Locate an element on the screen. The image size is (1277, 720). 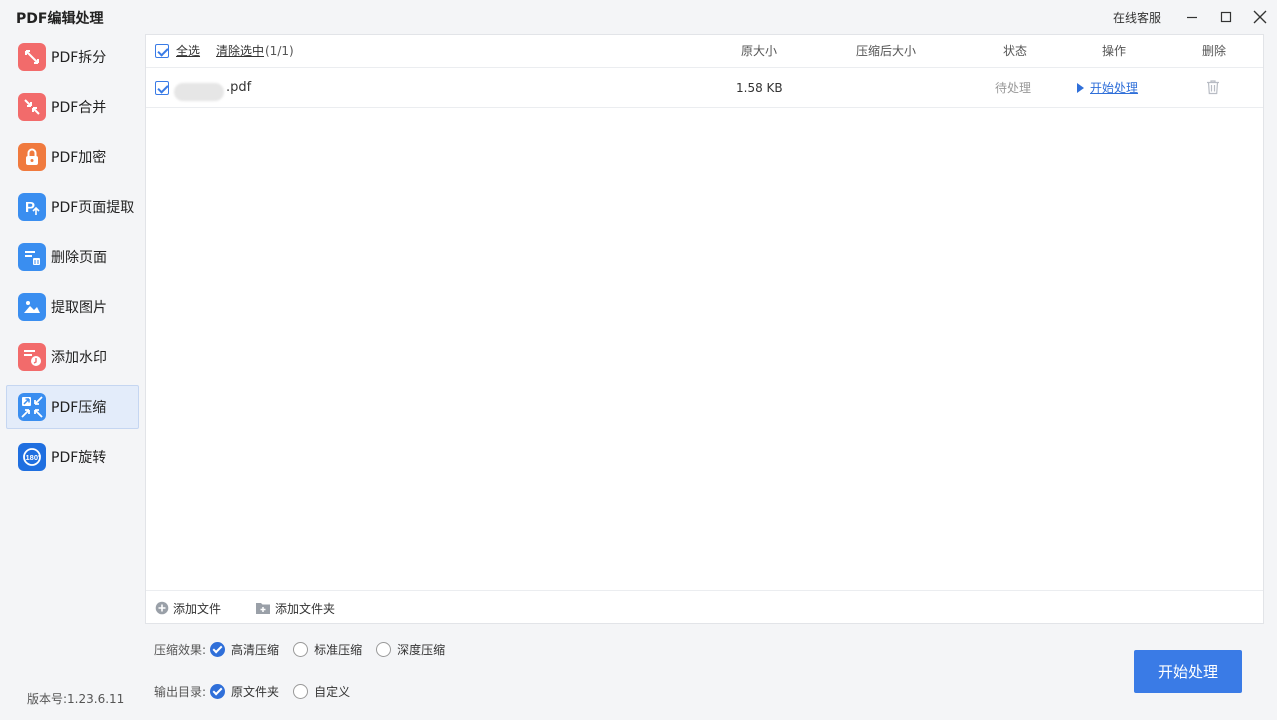
option-standard-compress: 标准压缩 is located at coordinates (327, 649).